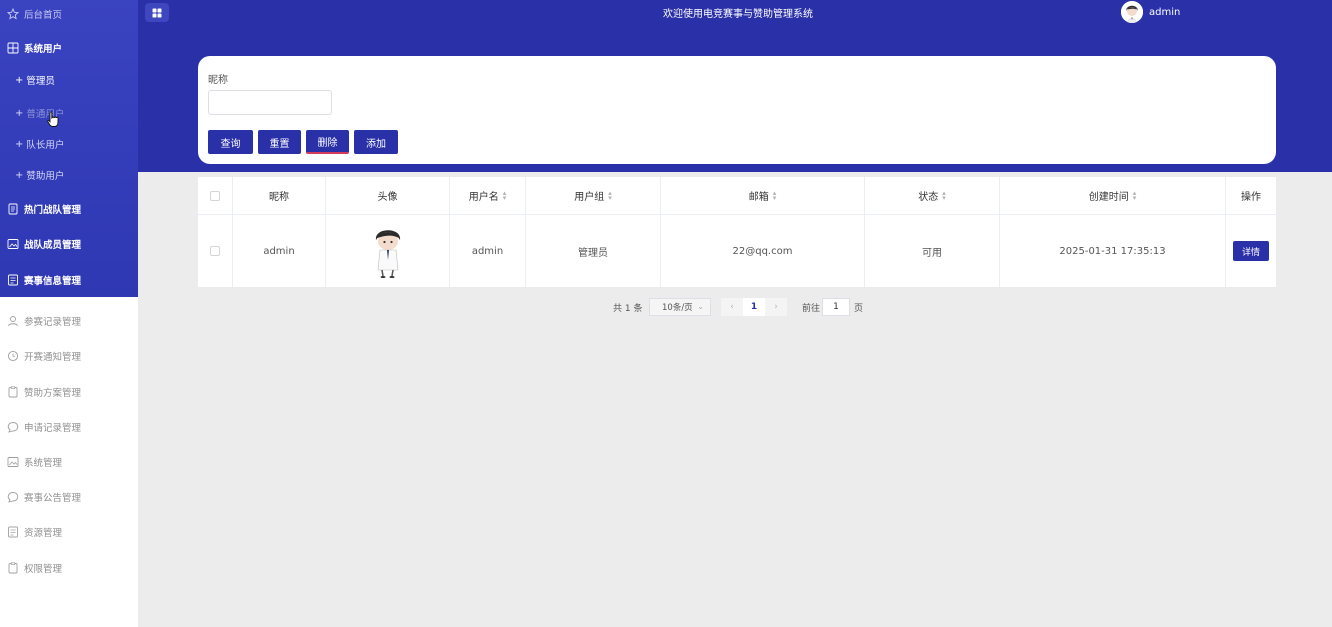 The height and width of the screenshot is (627, 1332). What do you see at coordinates (1164, 12) in the screenshot?
I see `current-user-name: admin` at bounding box center [1164, 12].